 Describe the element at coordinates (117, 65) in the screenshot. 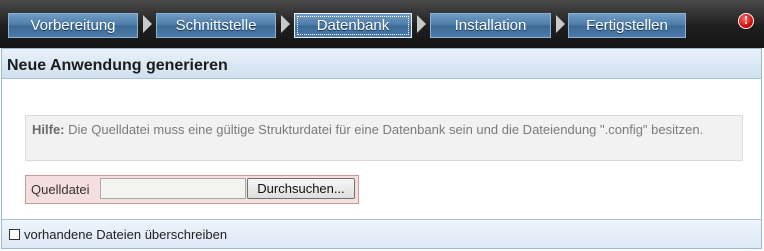

I see `page-title: Neue Anwendung generieren` at that location.